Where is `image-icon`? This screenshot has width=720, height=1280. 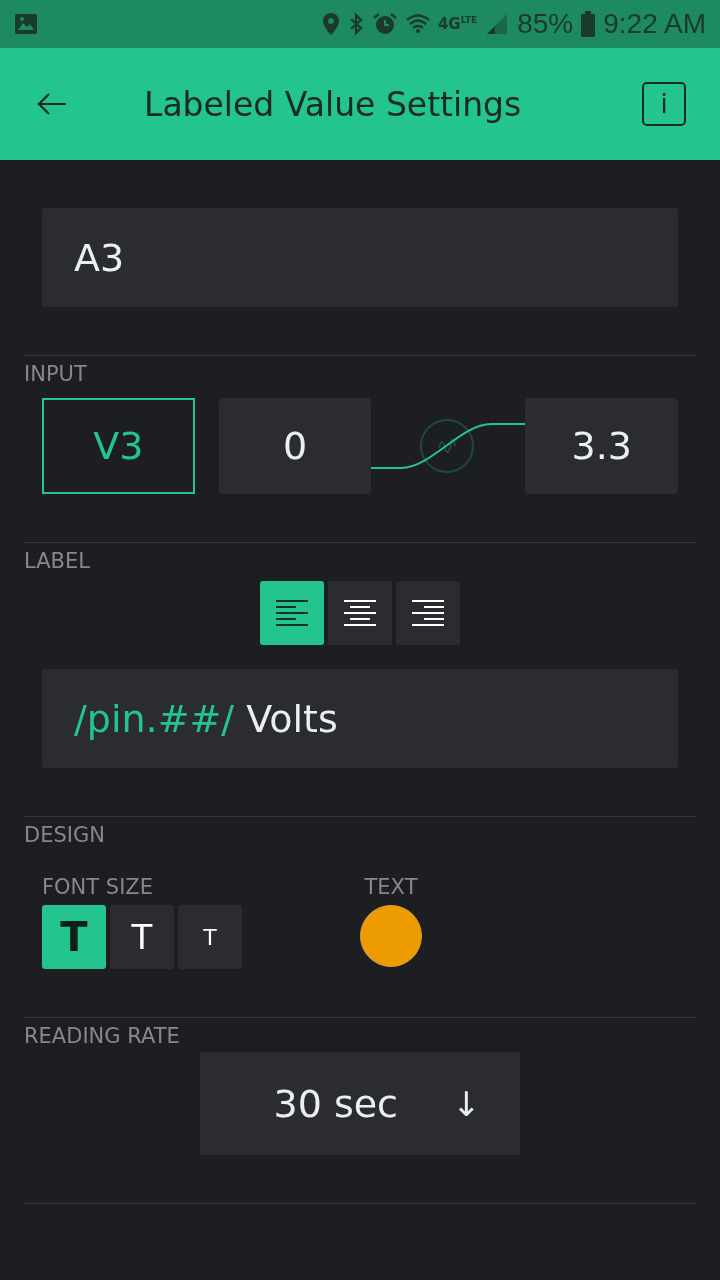 image-icon is located at coordinates (26, 24).